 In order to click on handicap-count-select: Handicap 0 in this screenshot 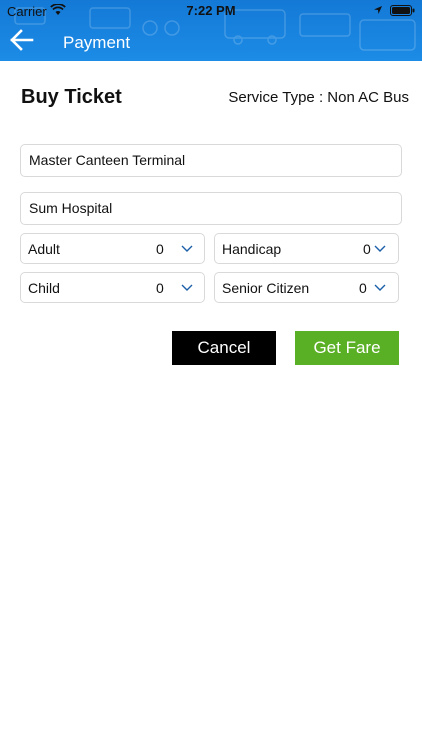, I will do `click(306, 248)`.